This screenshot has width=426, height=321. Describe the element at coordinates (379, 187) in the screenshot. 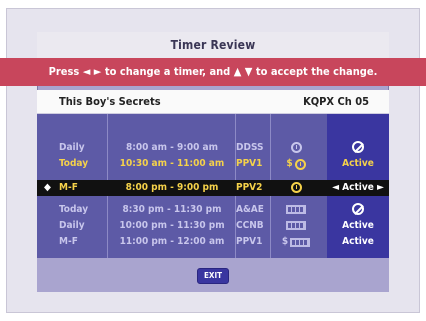

I see `right-arrow-icon: ►` at that location.